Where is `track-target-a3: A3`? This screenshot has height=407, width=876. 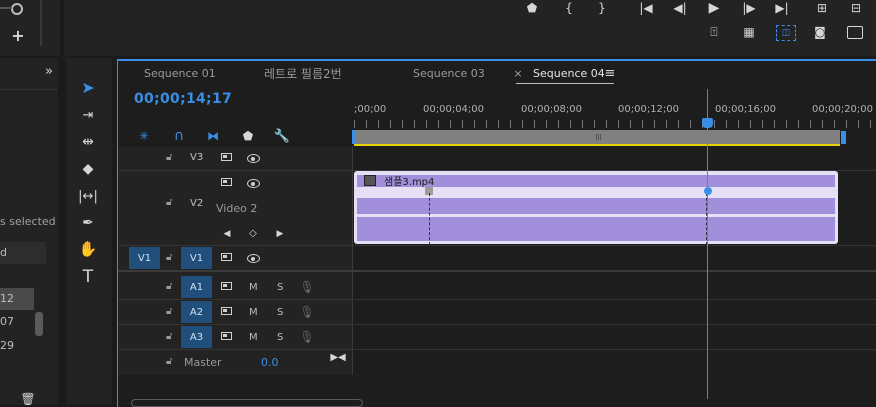 track-target-a3: A3 is located at coordinates (196, 337).